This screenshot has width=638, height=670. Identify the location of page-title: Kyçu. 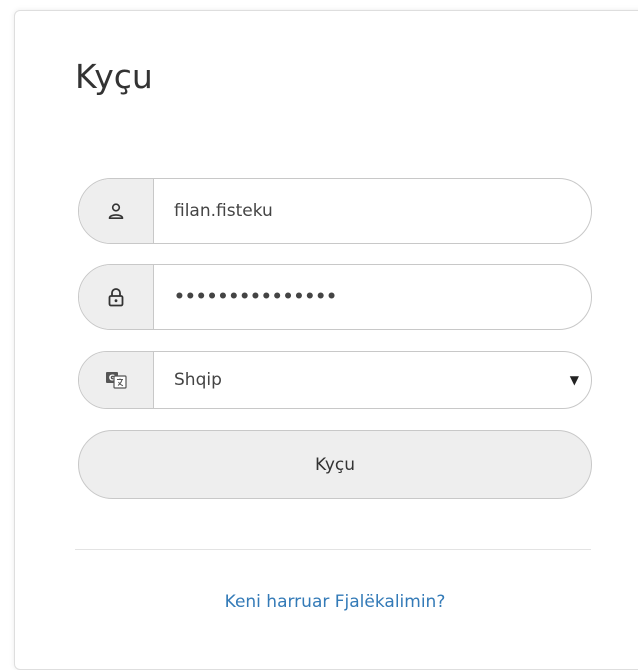
(114, 76).